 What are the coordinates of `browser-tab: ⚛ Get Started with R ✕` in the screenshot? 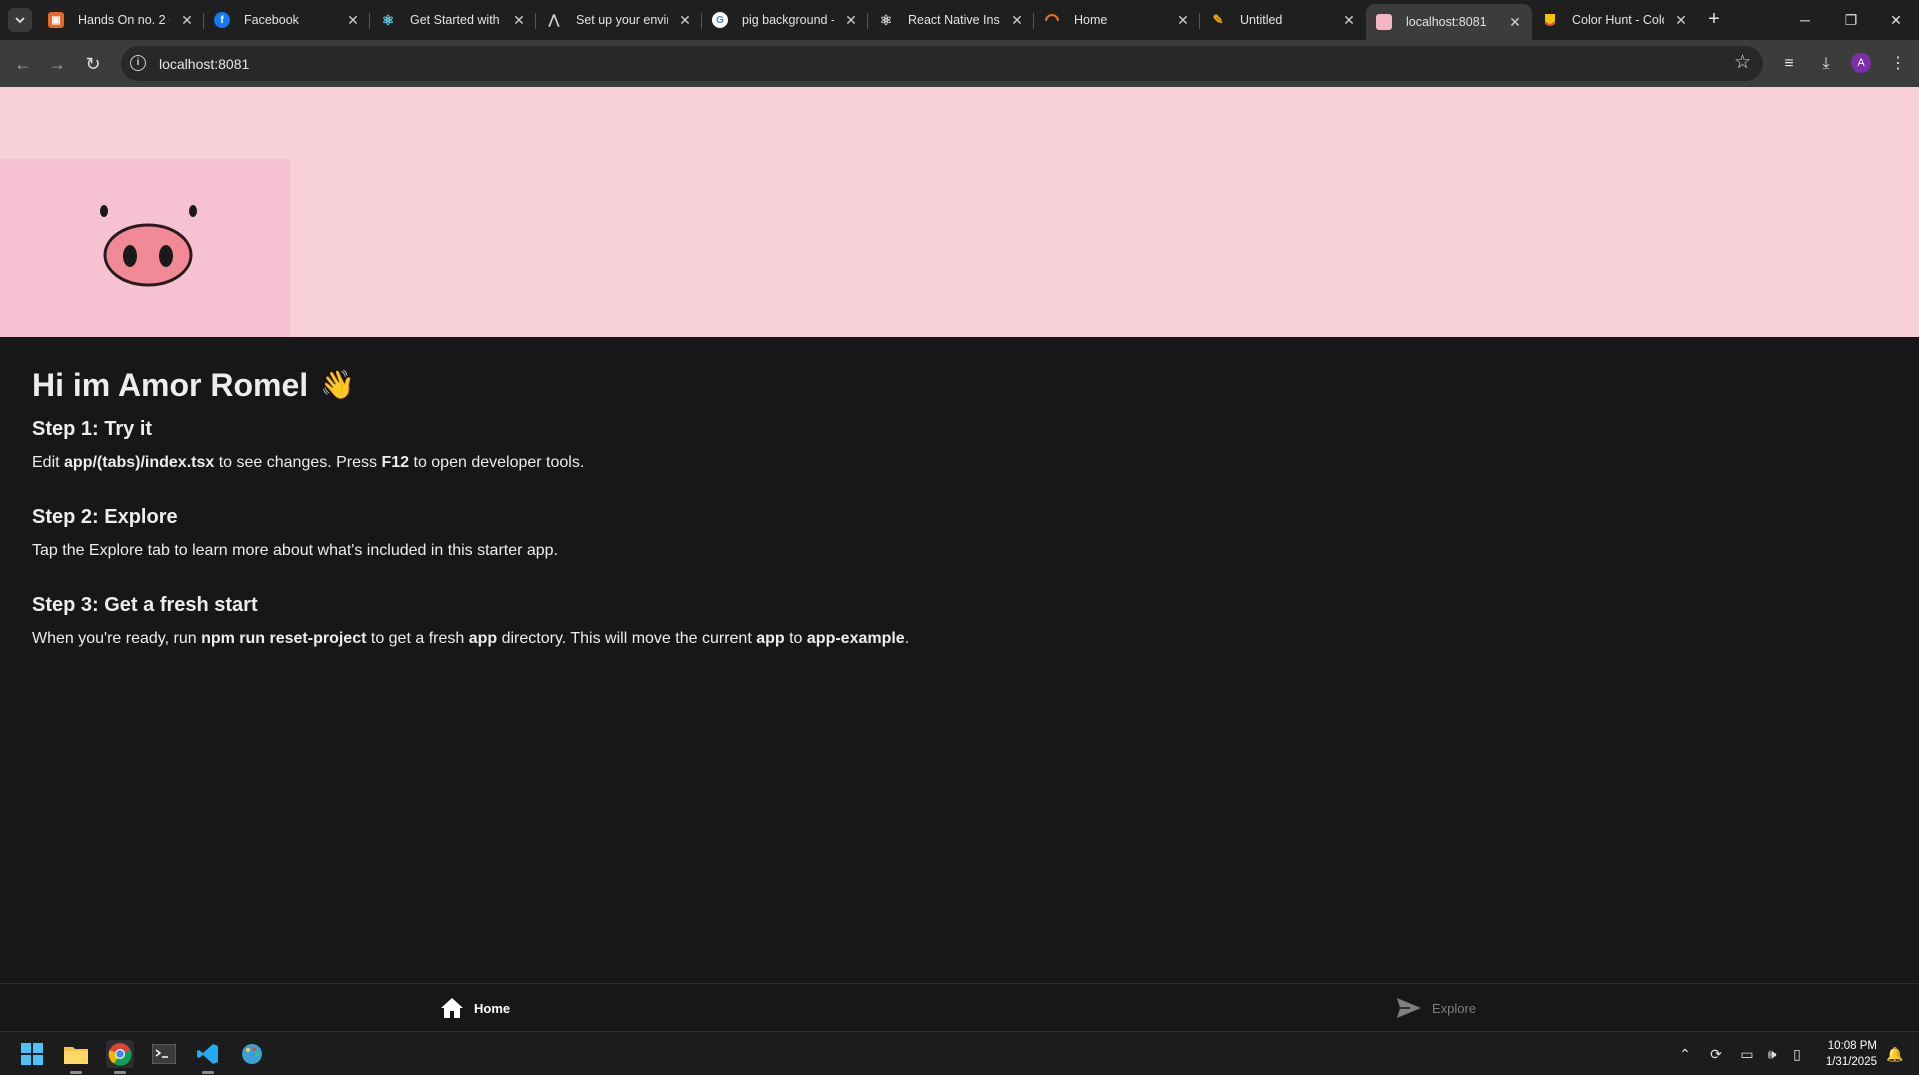 It's located at (453, 20).